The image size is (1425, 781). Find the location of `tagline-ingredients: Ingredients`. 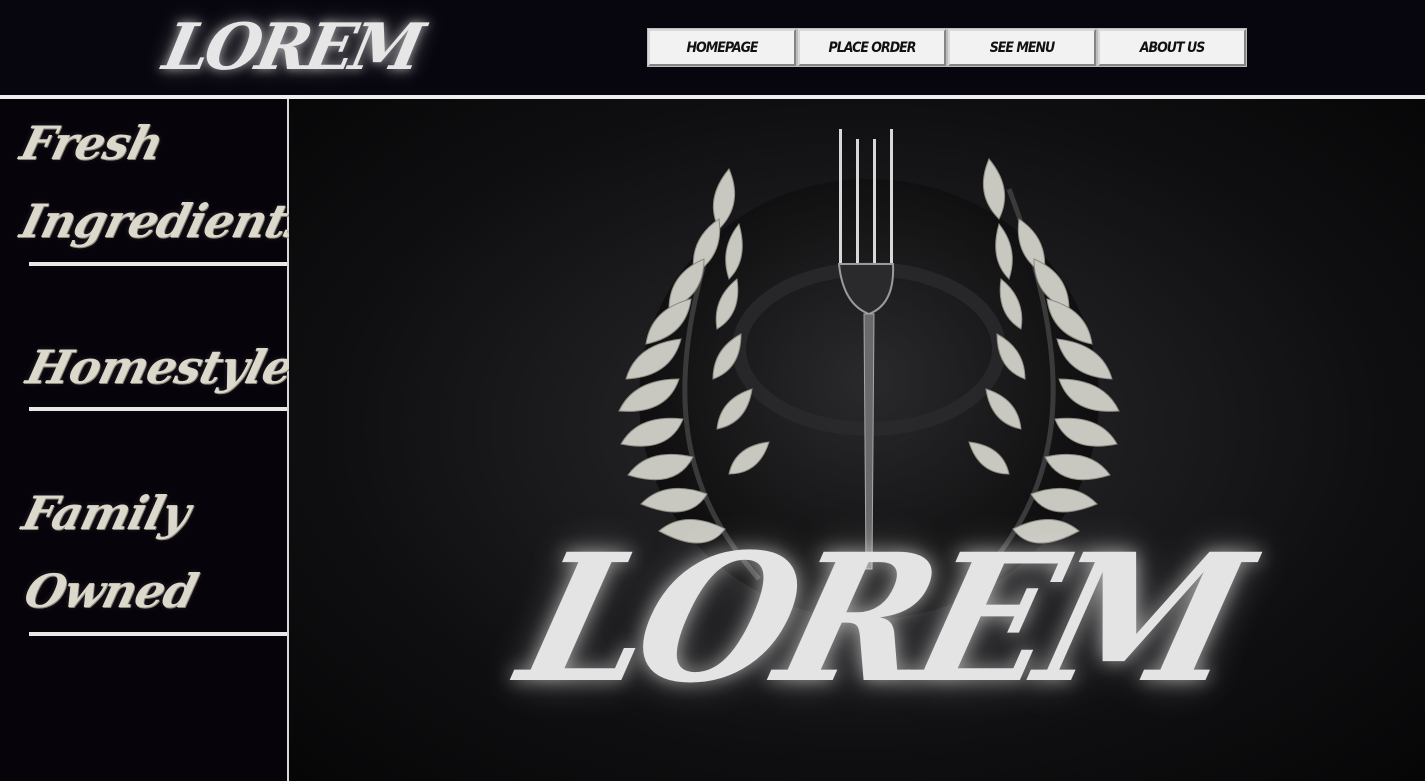

tagline-ingredients: Ingredients is located at coordinates (166, 221).